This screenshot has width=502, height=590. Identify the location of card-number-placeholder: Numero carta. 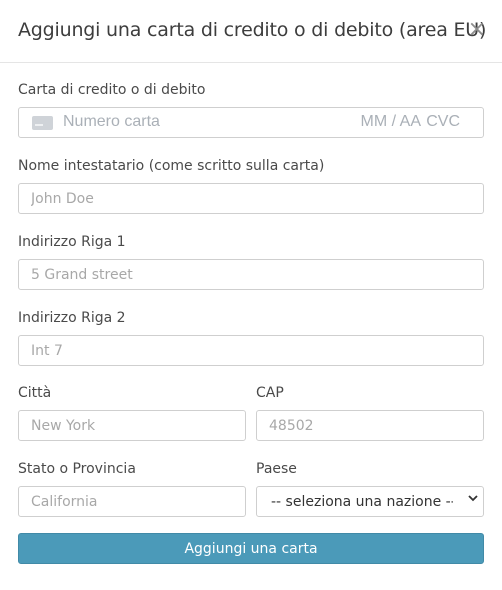
(111, 122).